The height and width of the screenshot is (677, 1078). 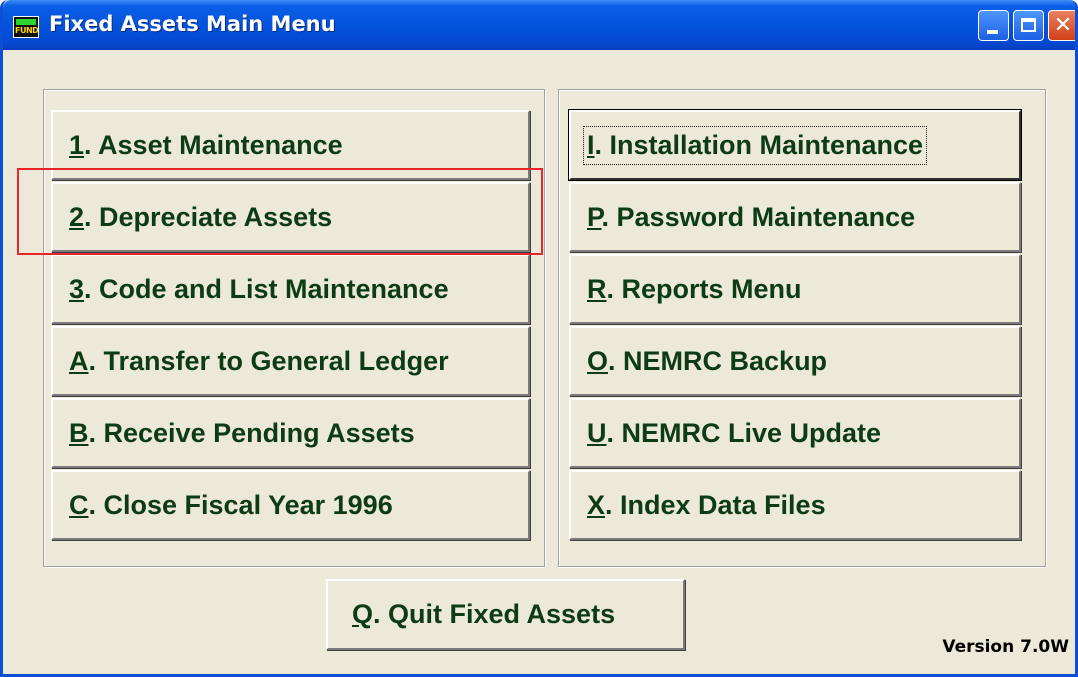 I want to click on asset-maintenance-button: 1. Asset Maintenance, so click(x=290, y=145).